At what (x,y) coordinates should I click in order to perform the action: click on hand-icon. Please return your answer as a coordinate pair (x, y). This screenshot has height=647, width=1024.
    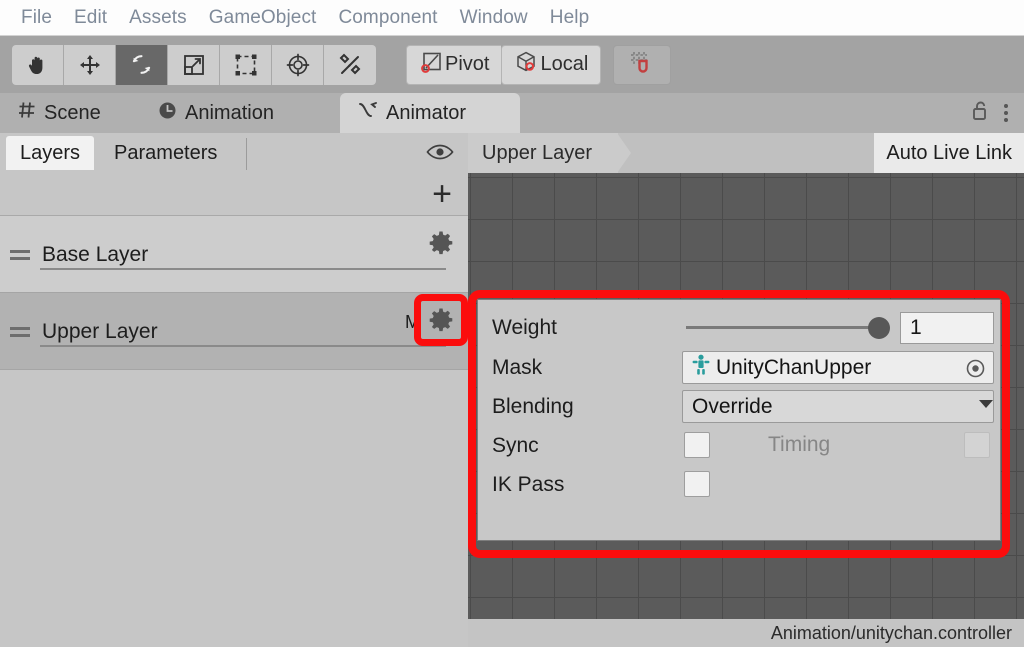
    Looking at the image, I should click on (38, 65).